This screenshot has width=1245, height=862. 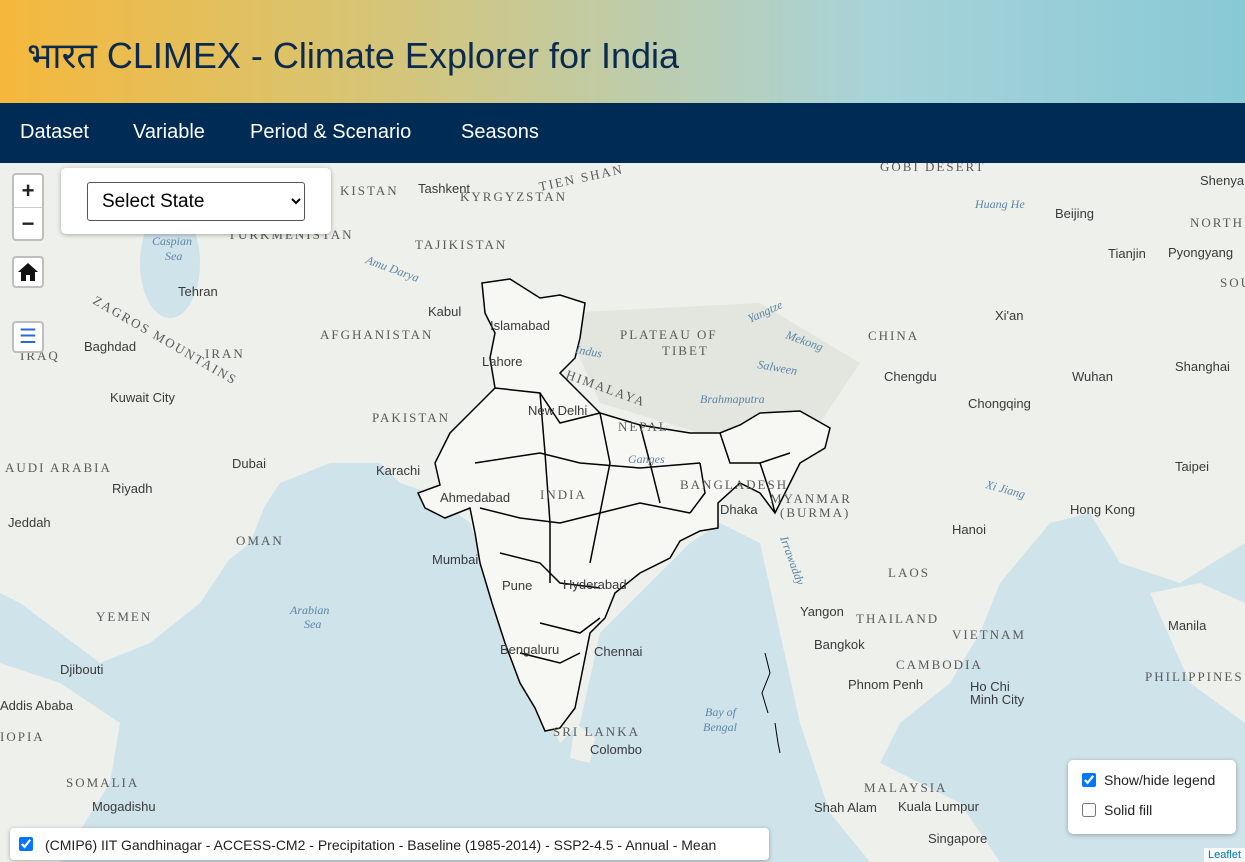 What do you see at coordinates (909, 572) in the screenshot?
I see `svg-text: LAOS` at bounding box center [909, 572].